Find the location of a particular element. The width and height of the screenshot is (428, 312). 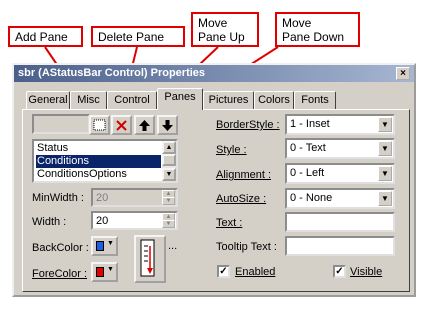

tab-panes: Panes is located at coordinates (180, 99).